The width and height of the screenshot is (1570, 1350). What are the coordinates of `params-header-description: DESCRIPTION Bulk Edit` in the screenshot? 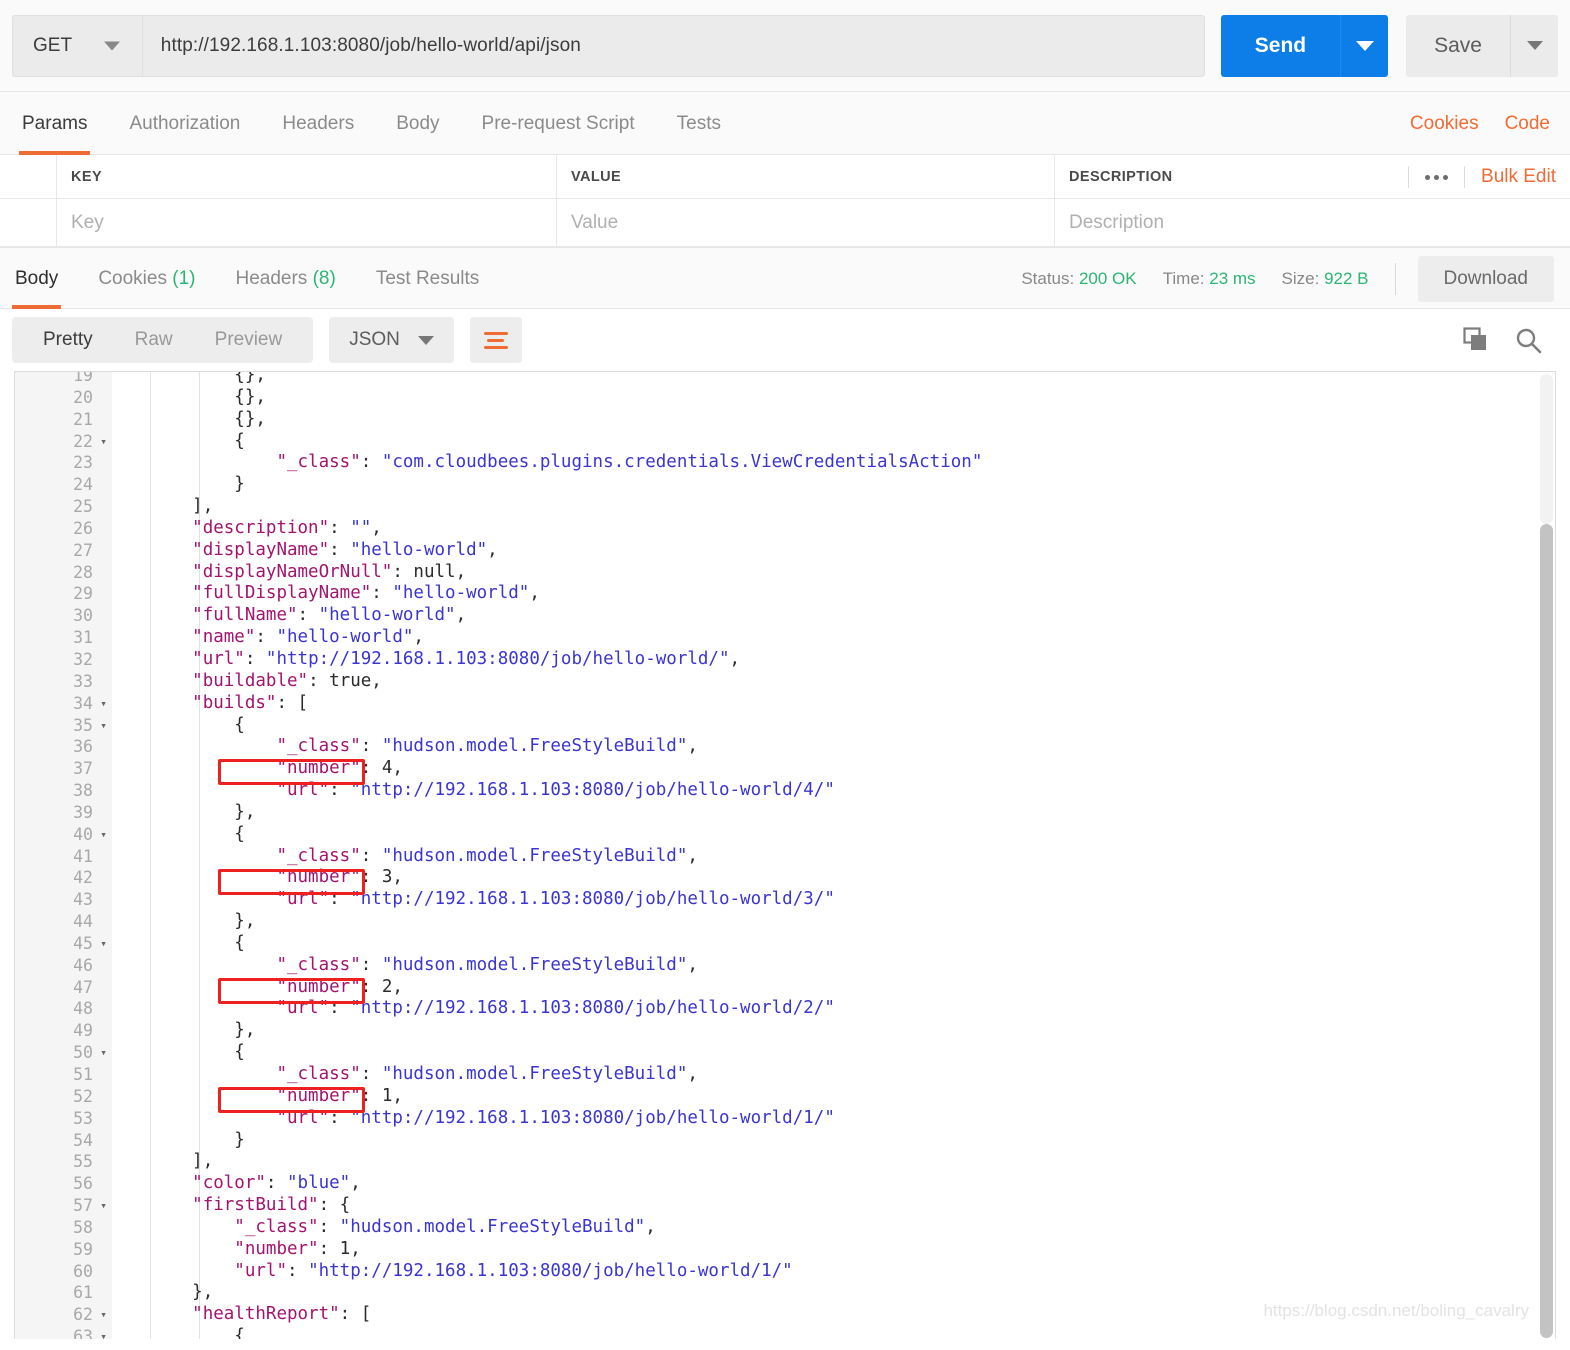 It's located at (1312, 177).